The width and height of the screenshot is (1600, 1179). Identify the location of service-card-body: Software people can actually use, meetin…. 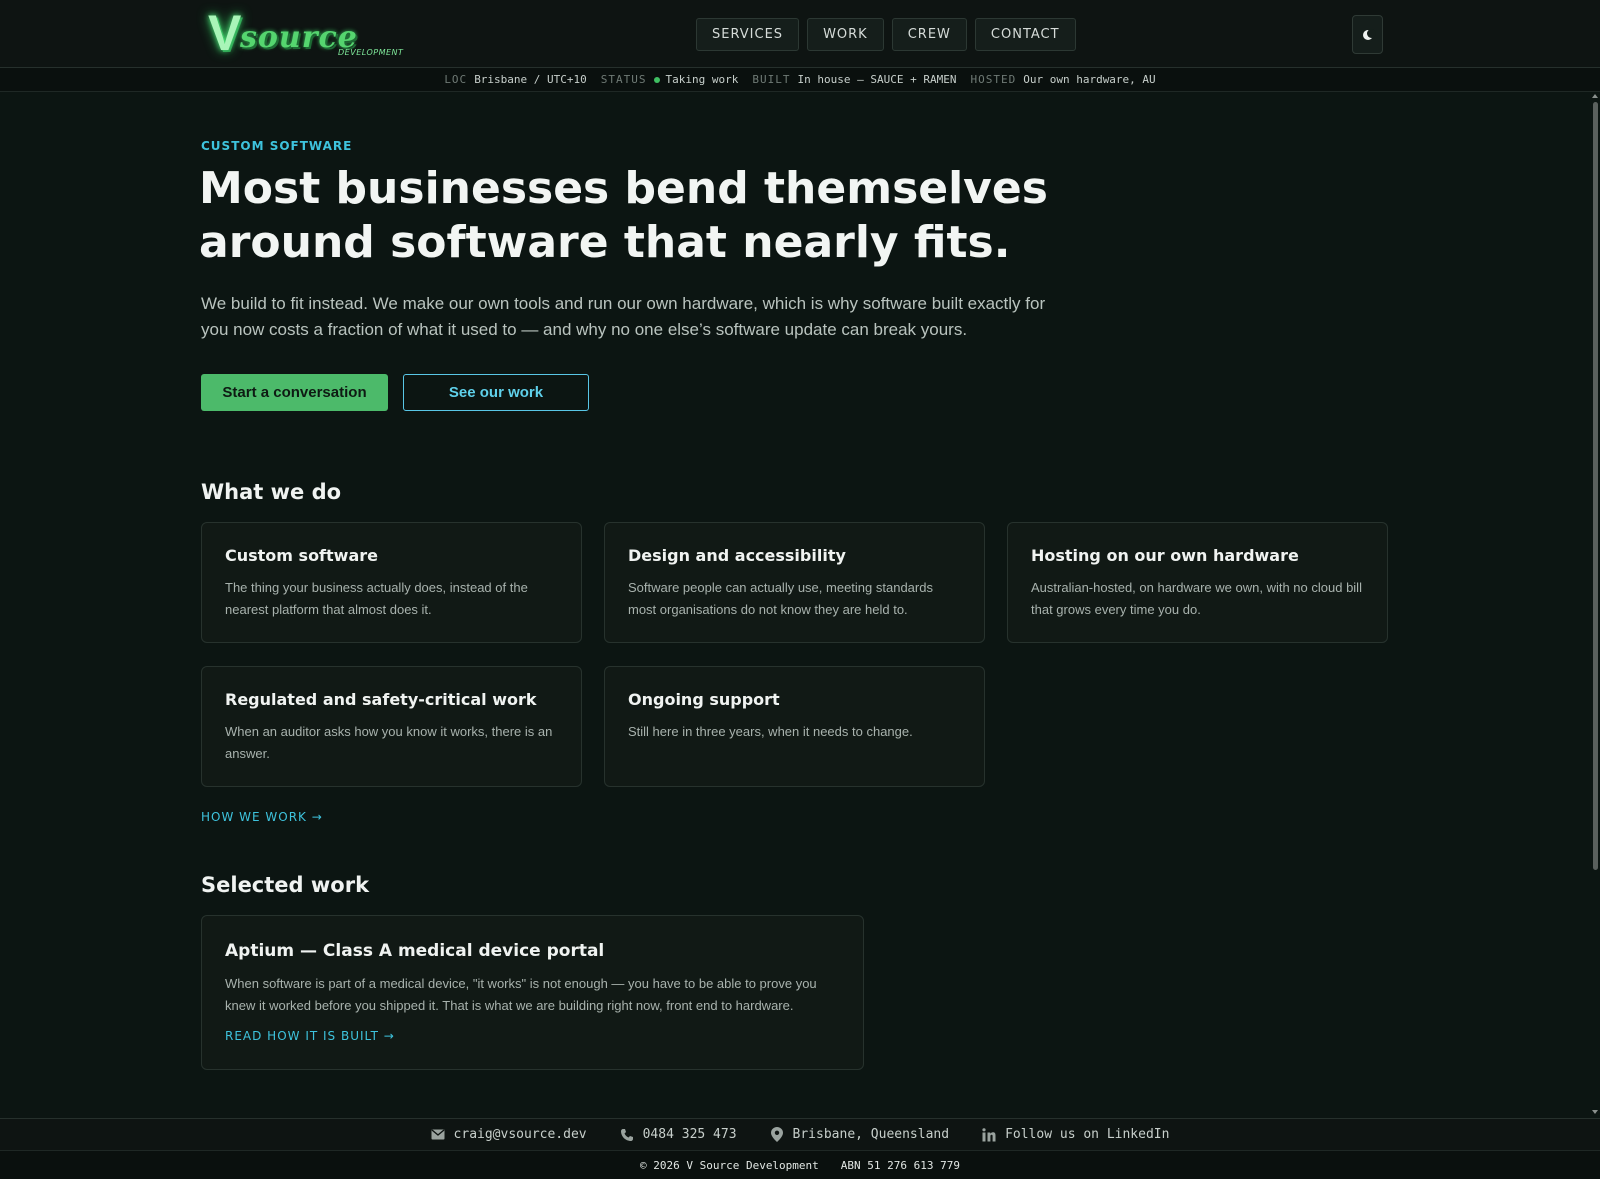
(780, 598).